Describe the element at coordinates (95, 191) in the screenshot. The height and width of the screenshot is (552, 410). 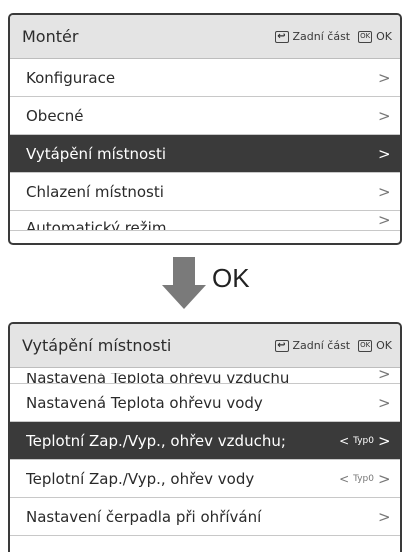
I see `menu-item-label: Chlazení místnosti` at that location.